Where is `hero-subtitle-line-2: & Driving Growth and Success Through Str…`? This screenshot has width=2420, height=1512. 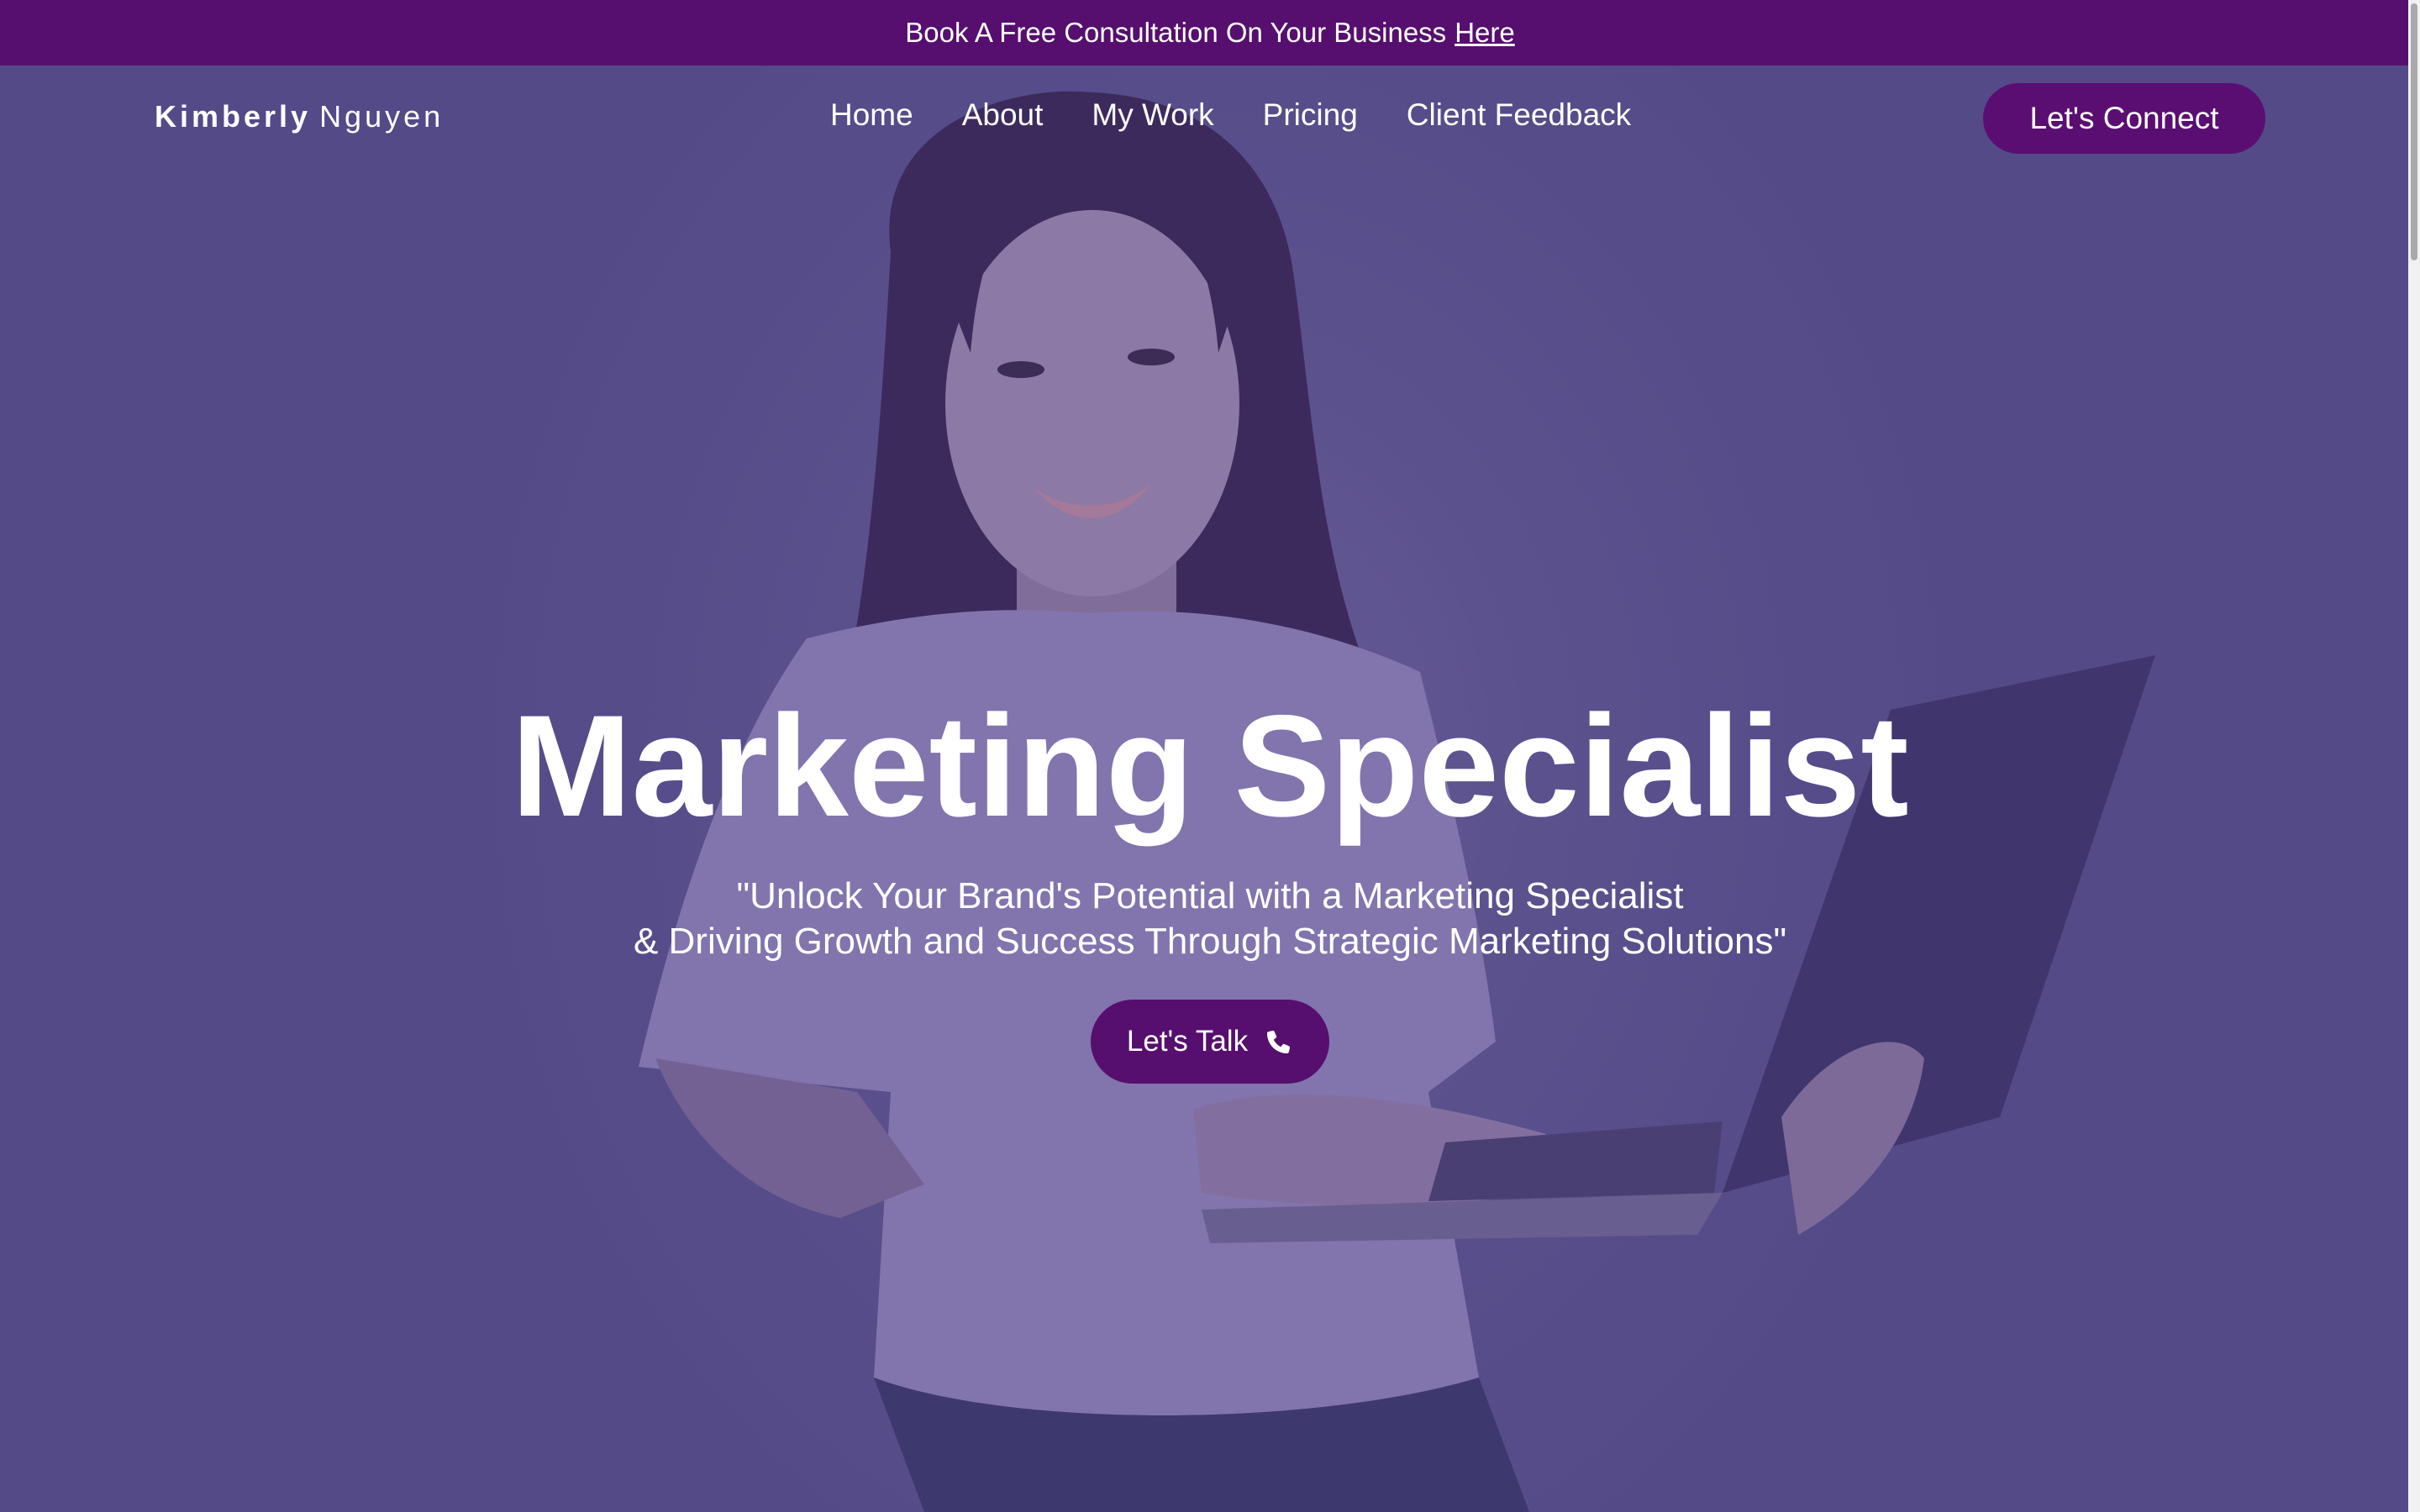 hero-subtitle-line-2: & Driving Growth and Success Through Str… is located at coordinates (1210, 941).